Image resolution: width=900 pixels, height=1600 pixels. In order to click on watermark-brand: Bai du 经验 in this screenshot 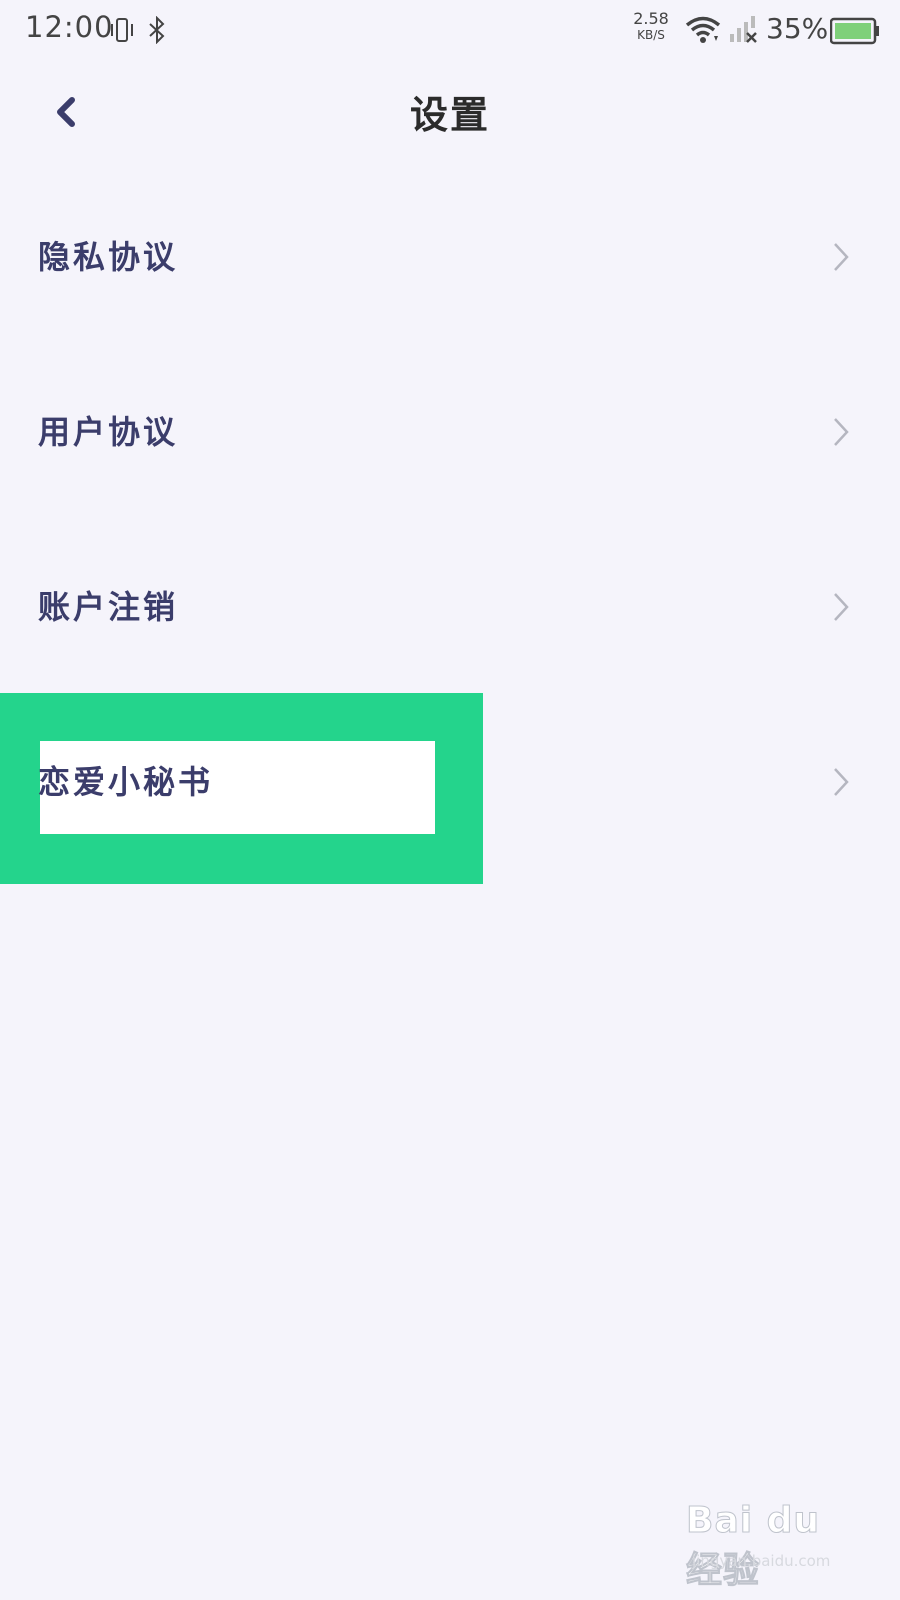, I will do `click(753, 1546)`.